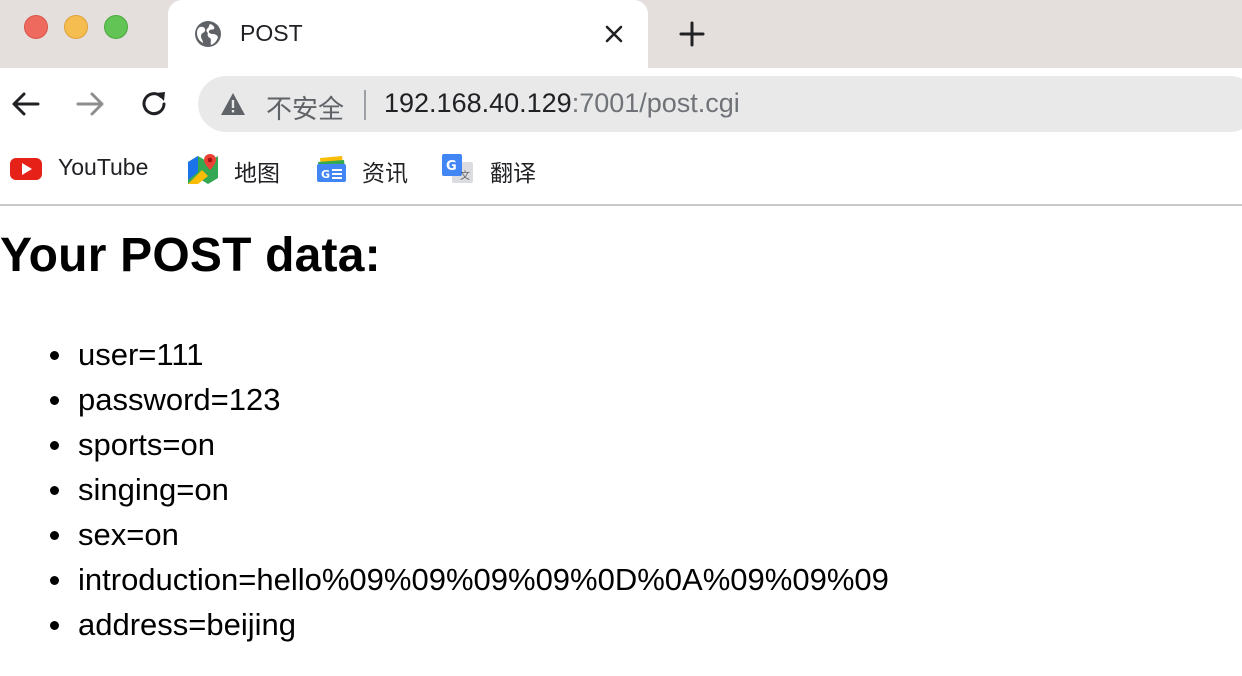  I want to click on address-separator, so click(365, 105).